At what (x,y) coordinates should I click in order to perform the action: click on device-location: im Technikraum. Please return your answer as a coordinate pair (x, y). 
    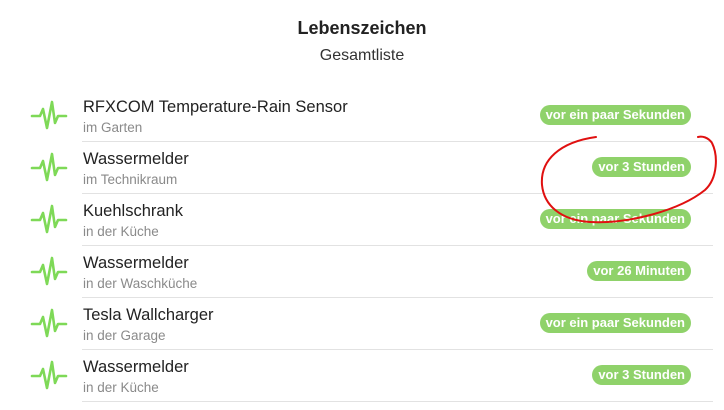
    Looking at the image, I should click on (130, 179).